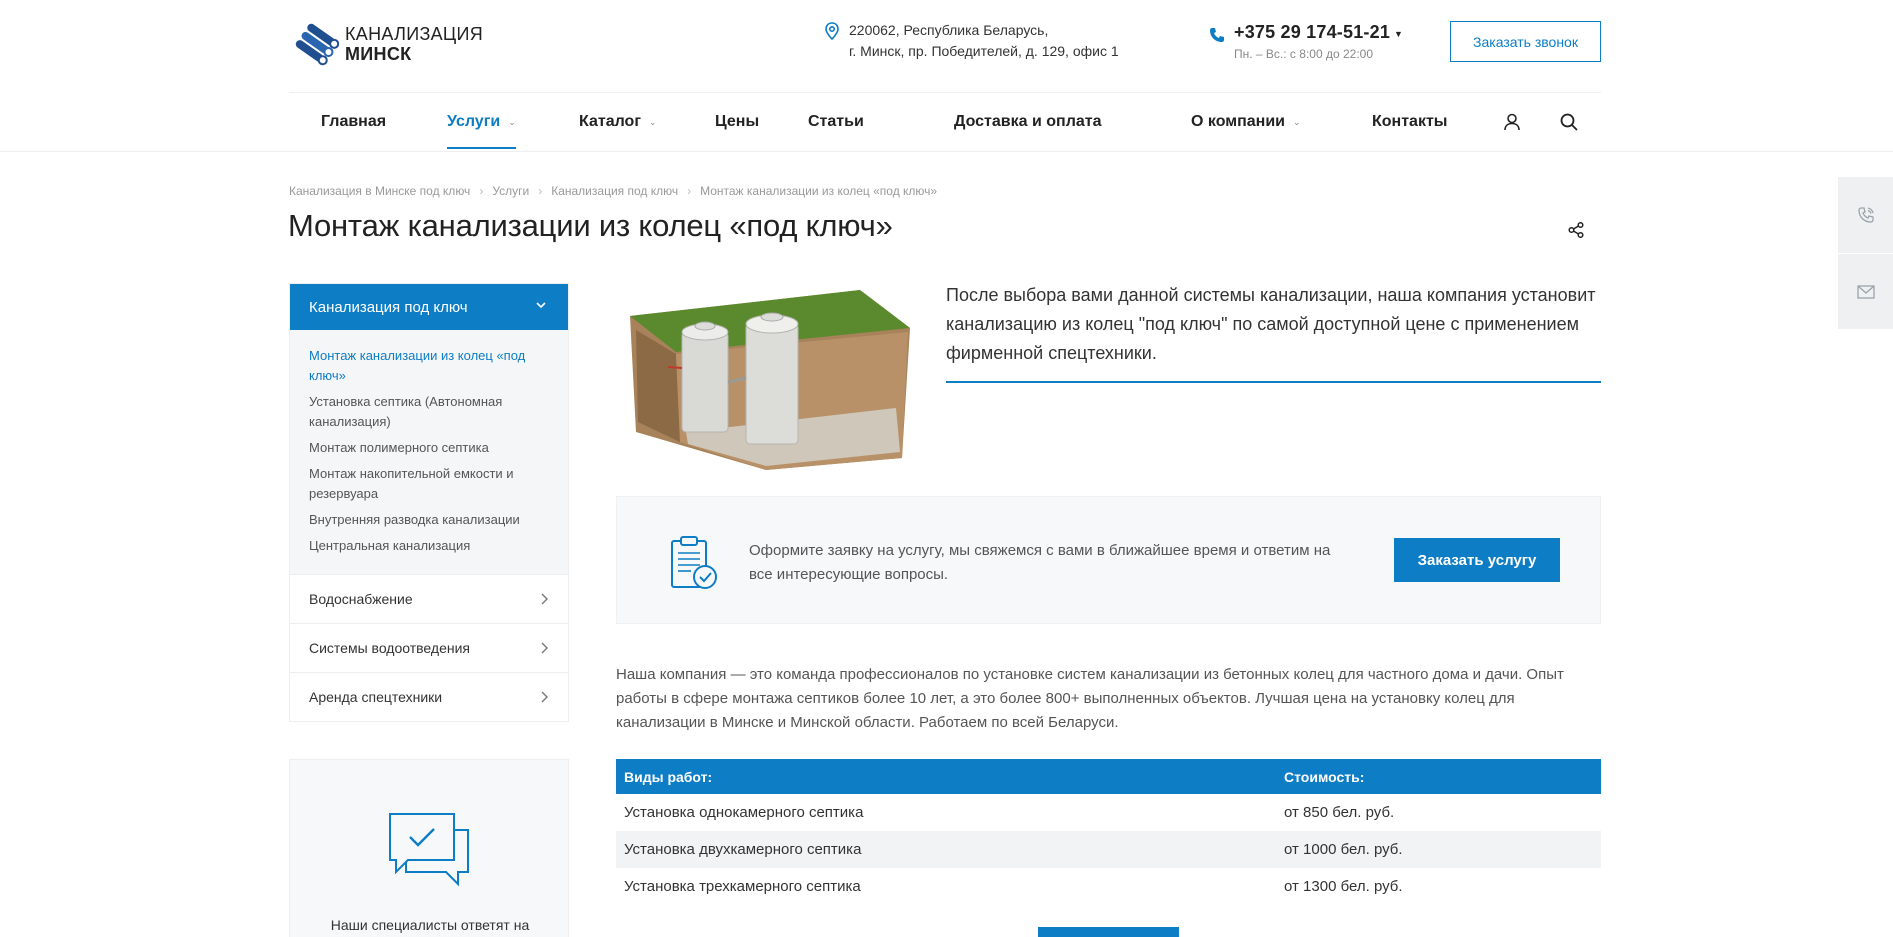 Image resolution: width=1893 pixels, height=937 pixels. I want to click on nav-label: Доставка и оплата, so click(1028, 121).